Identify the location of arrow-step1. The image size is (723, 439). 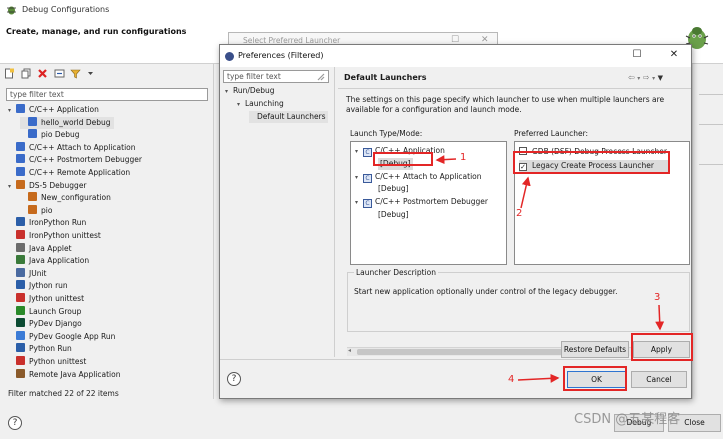
(446, 160).